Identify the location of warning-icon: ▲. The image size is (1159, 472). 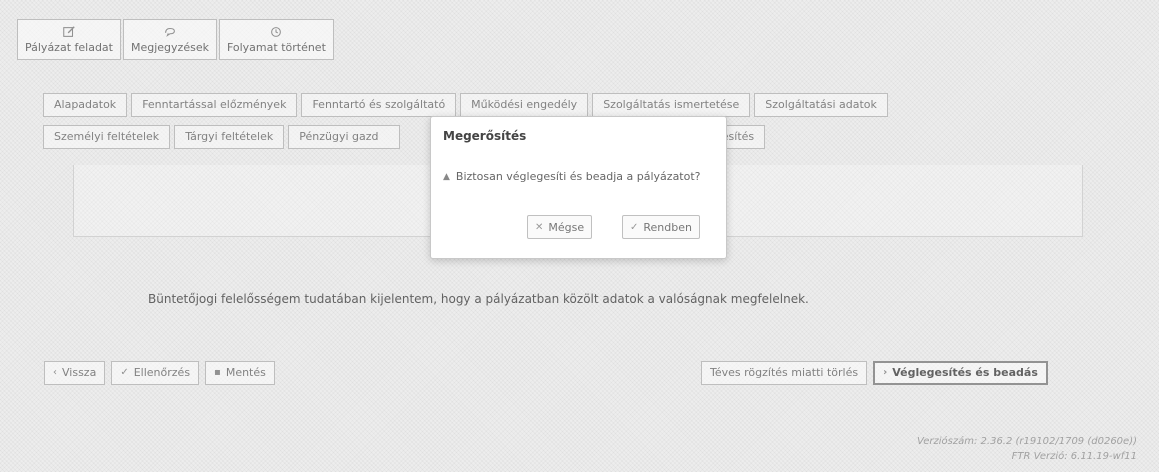
(446, 176).